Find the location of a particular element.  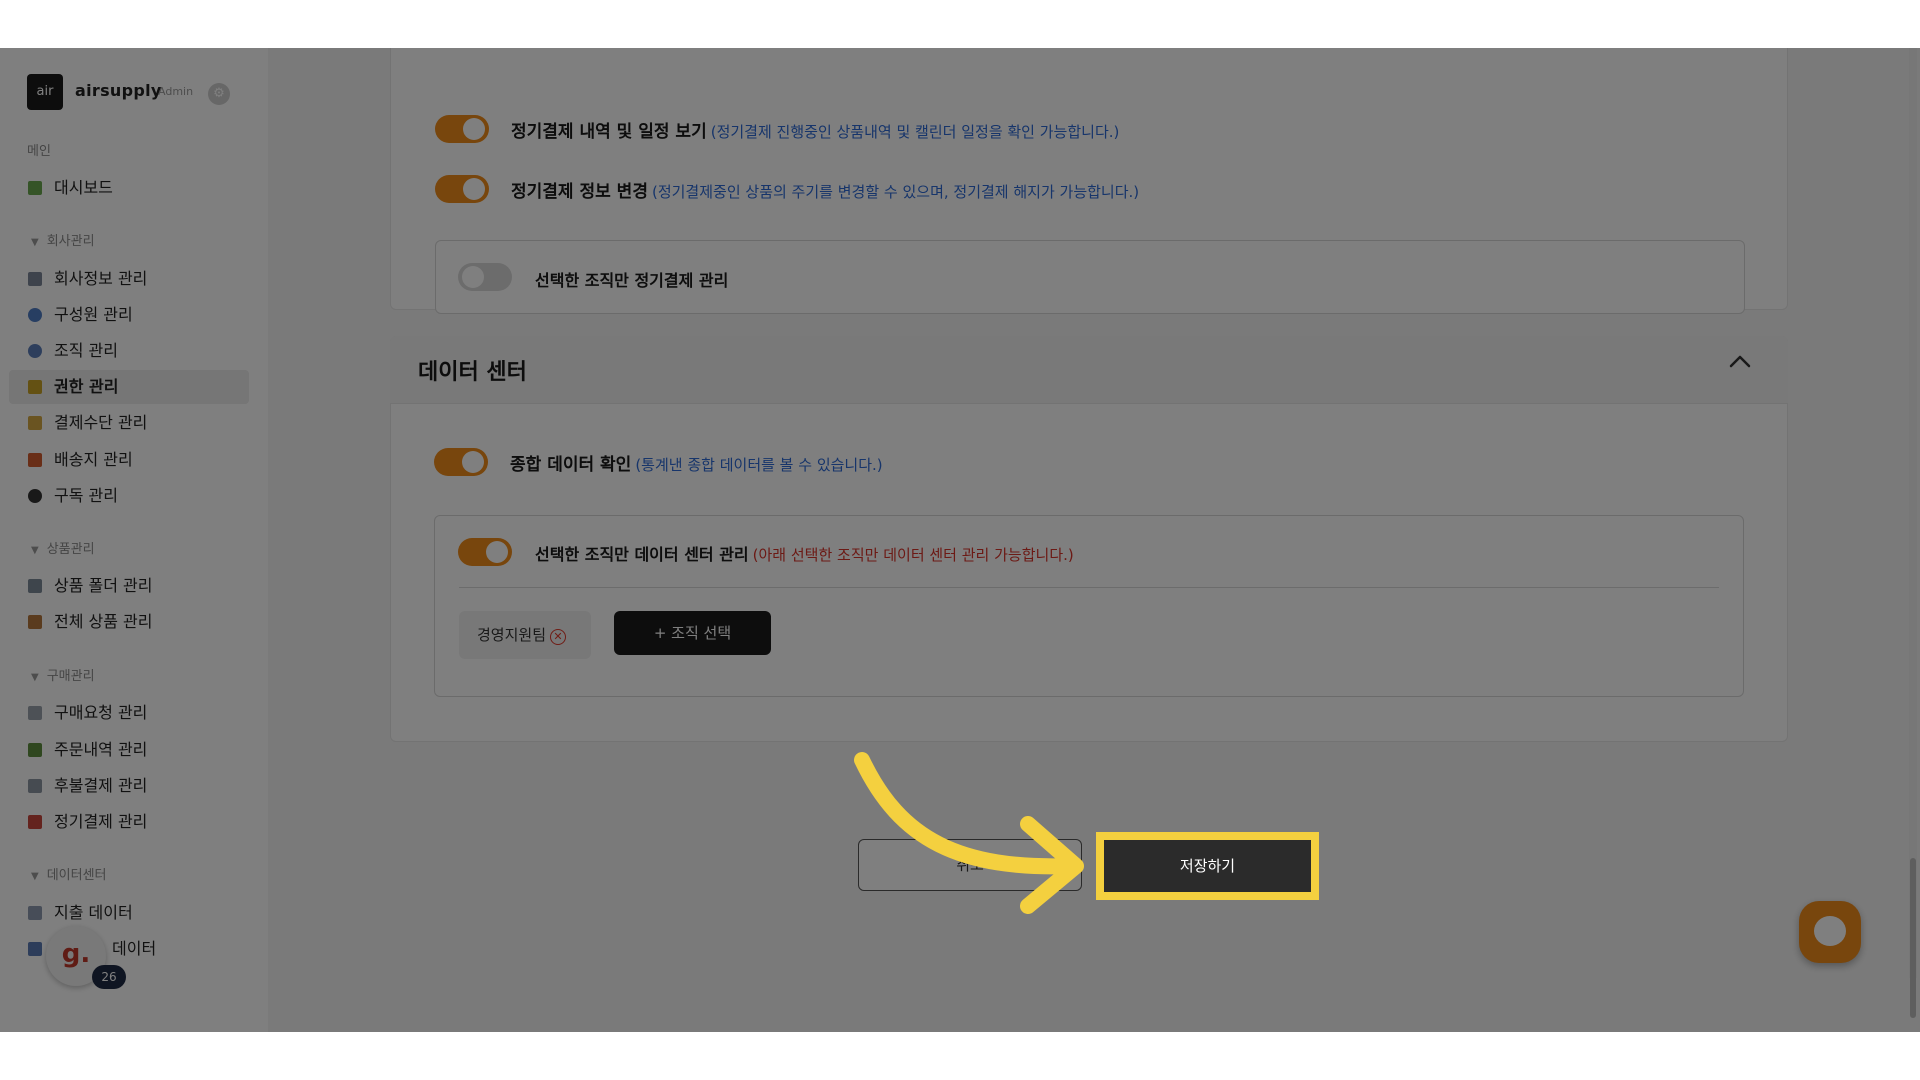

perm-title: 정기결제 정보 변경 is located at coordinates (579, 192).